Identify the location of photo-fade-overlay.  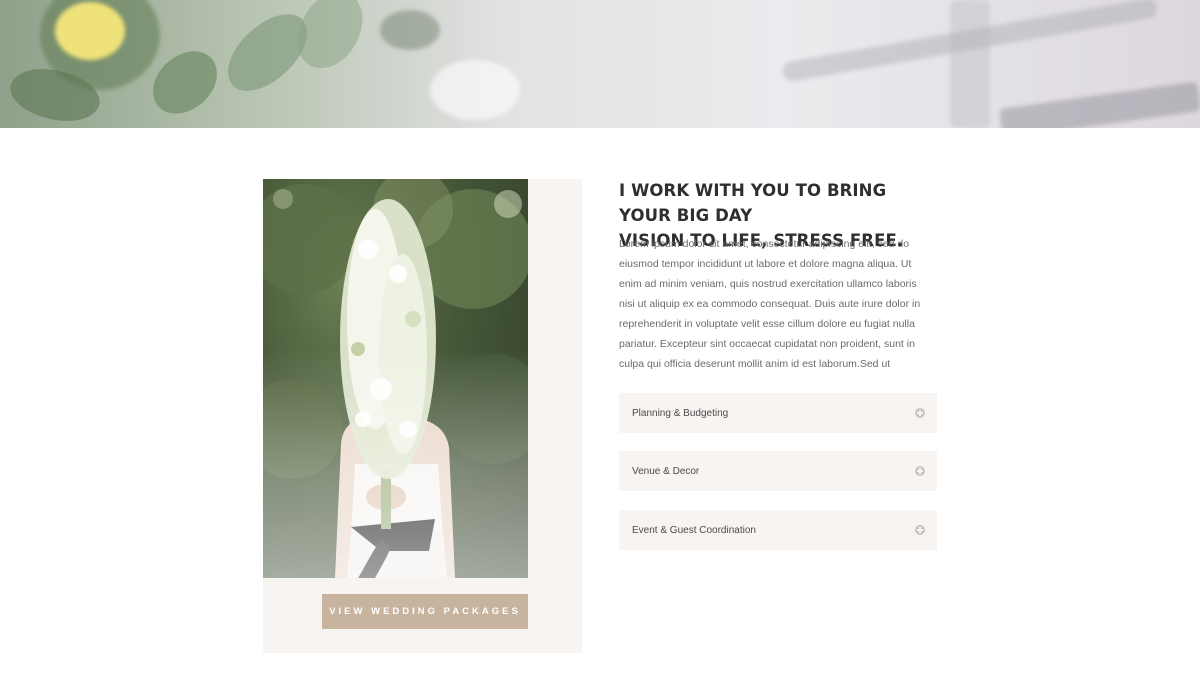
(395, 463).